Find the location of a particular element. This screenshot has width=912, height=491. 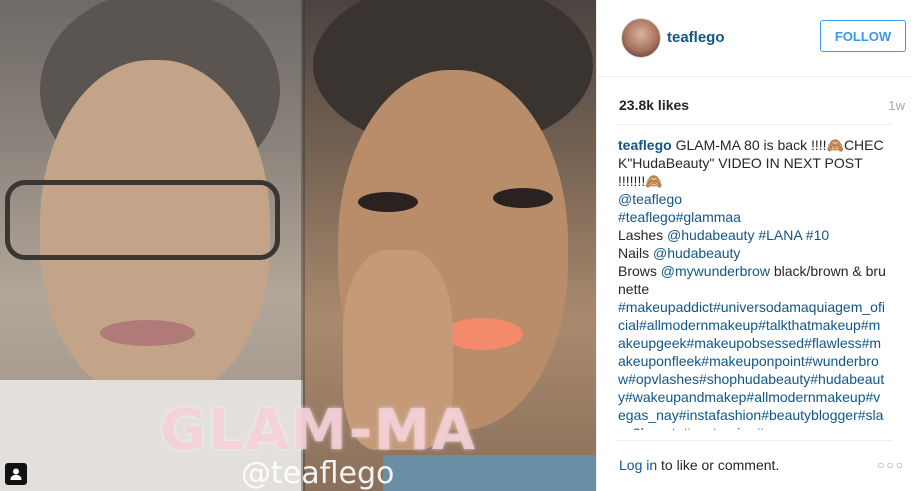

lashes-value: @hudabeauty #LANA #10 is located at coordinates (748, 235).